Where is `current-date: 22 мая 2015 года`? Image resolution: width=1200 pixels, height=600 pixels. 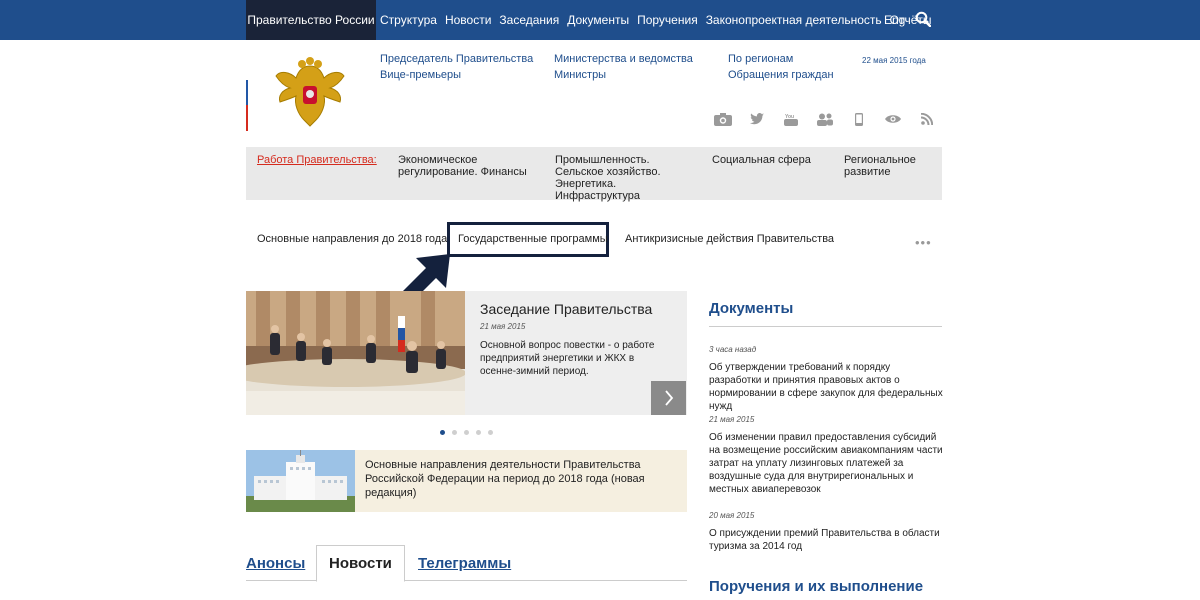 current-date: 22 мая 2015 года is located at coordinates (894, 60).